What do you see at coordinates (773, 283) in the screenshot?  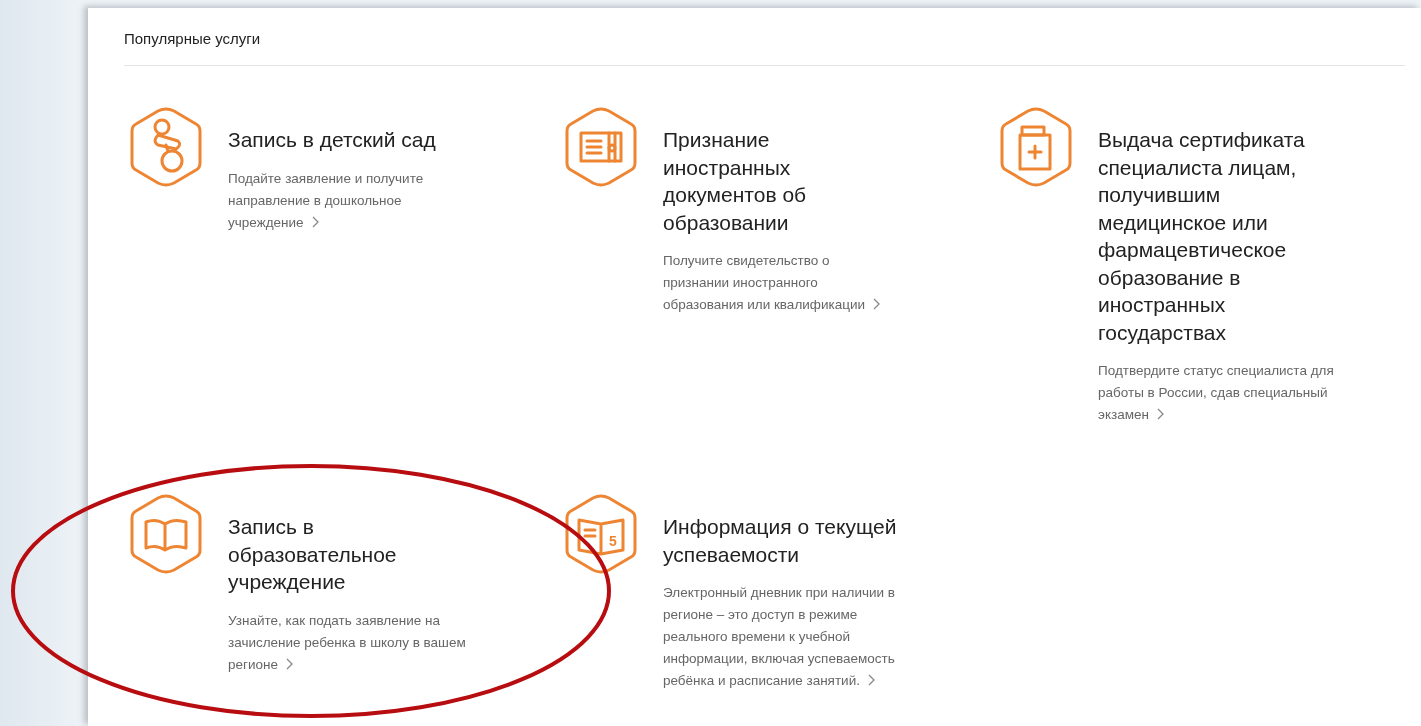 I see `service-description: Получите свидетельство о признании иностранного образования или квалификации` at bounding box center [773, 283].